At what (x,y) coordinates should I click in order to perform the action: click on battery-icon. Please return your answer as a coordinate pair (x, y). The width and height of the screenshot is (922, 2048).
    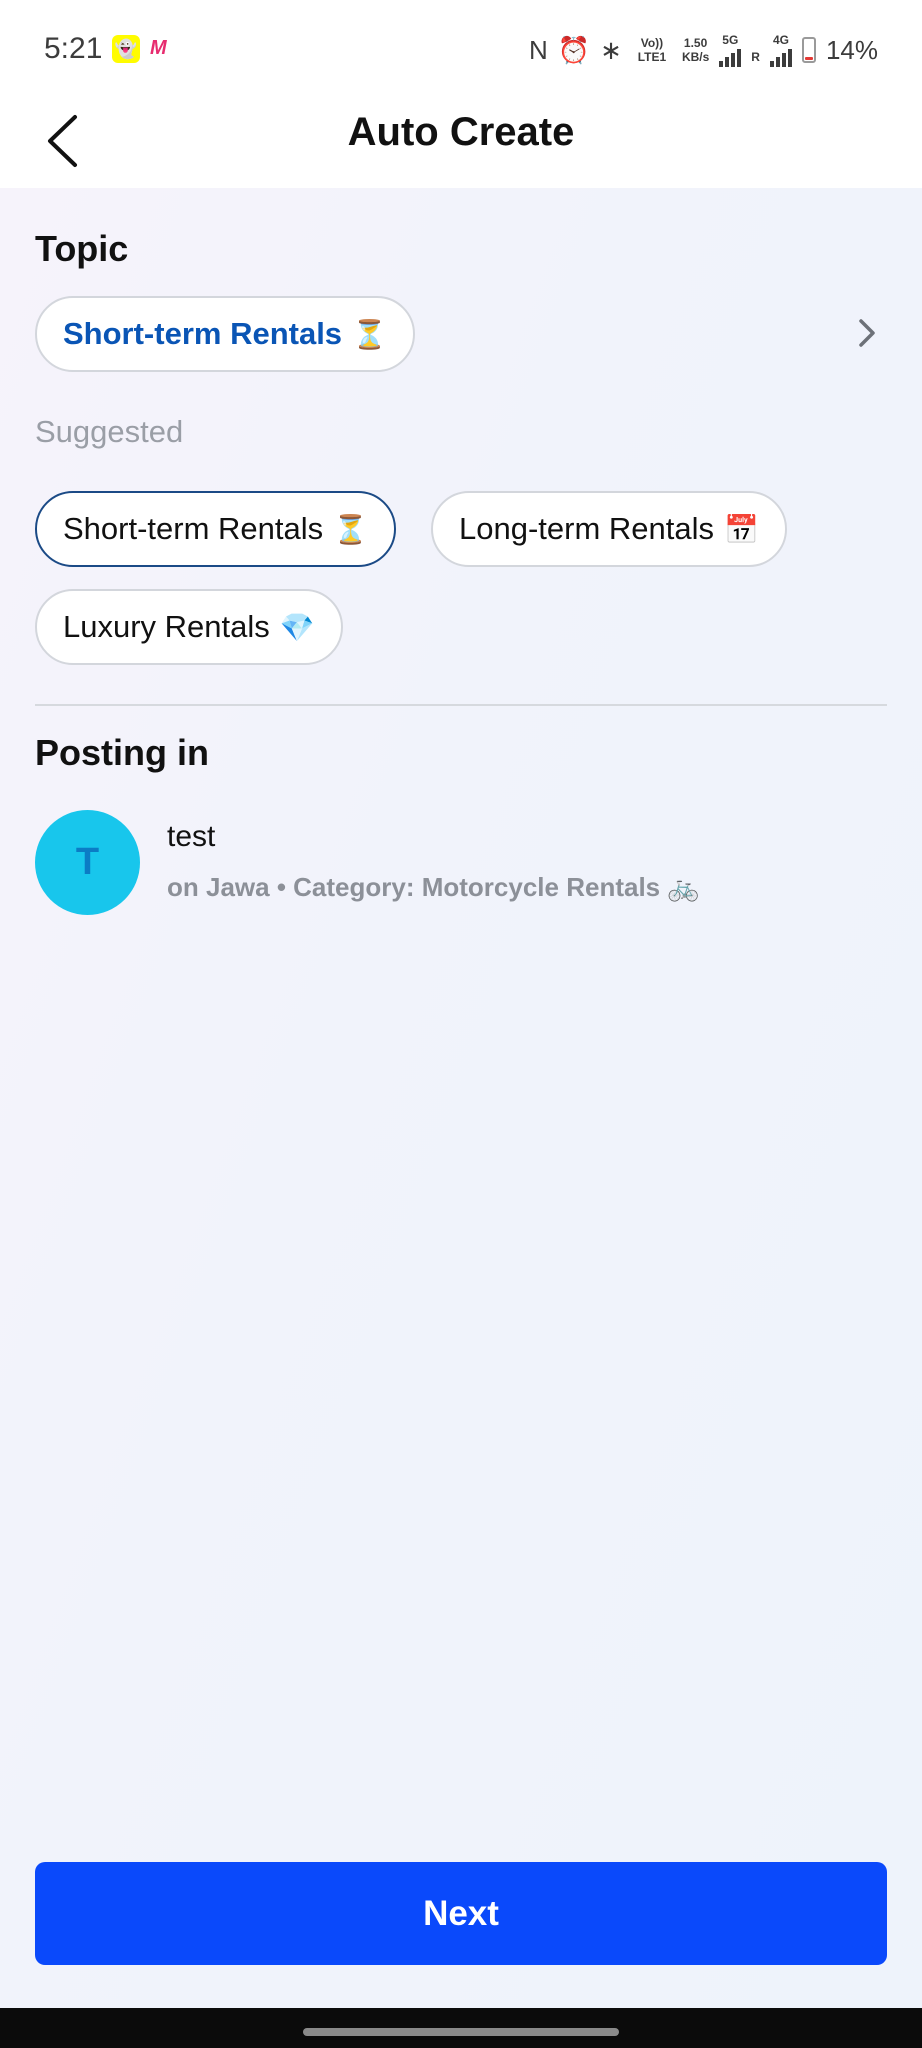
    Looking at the image, I should click on (808, 50).